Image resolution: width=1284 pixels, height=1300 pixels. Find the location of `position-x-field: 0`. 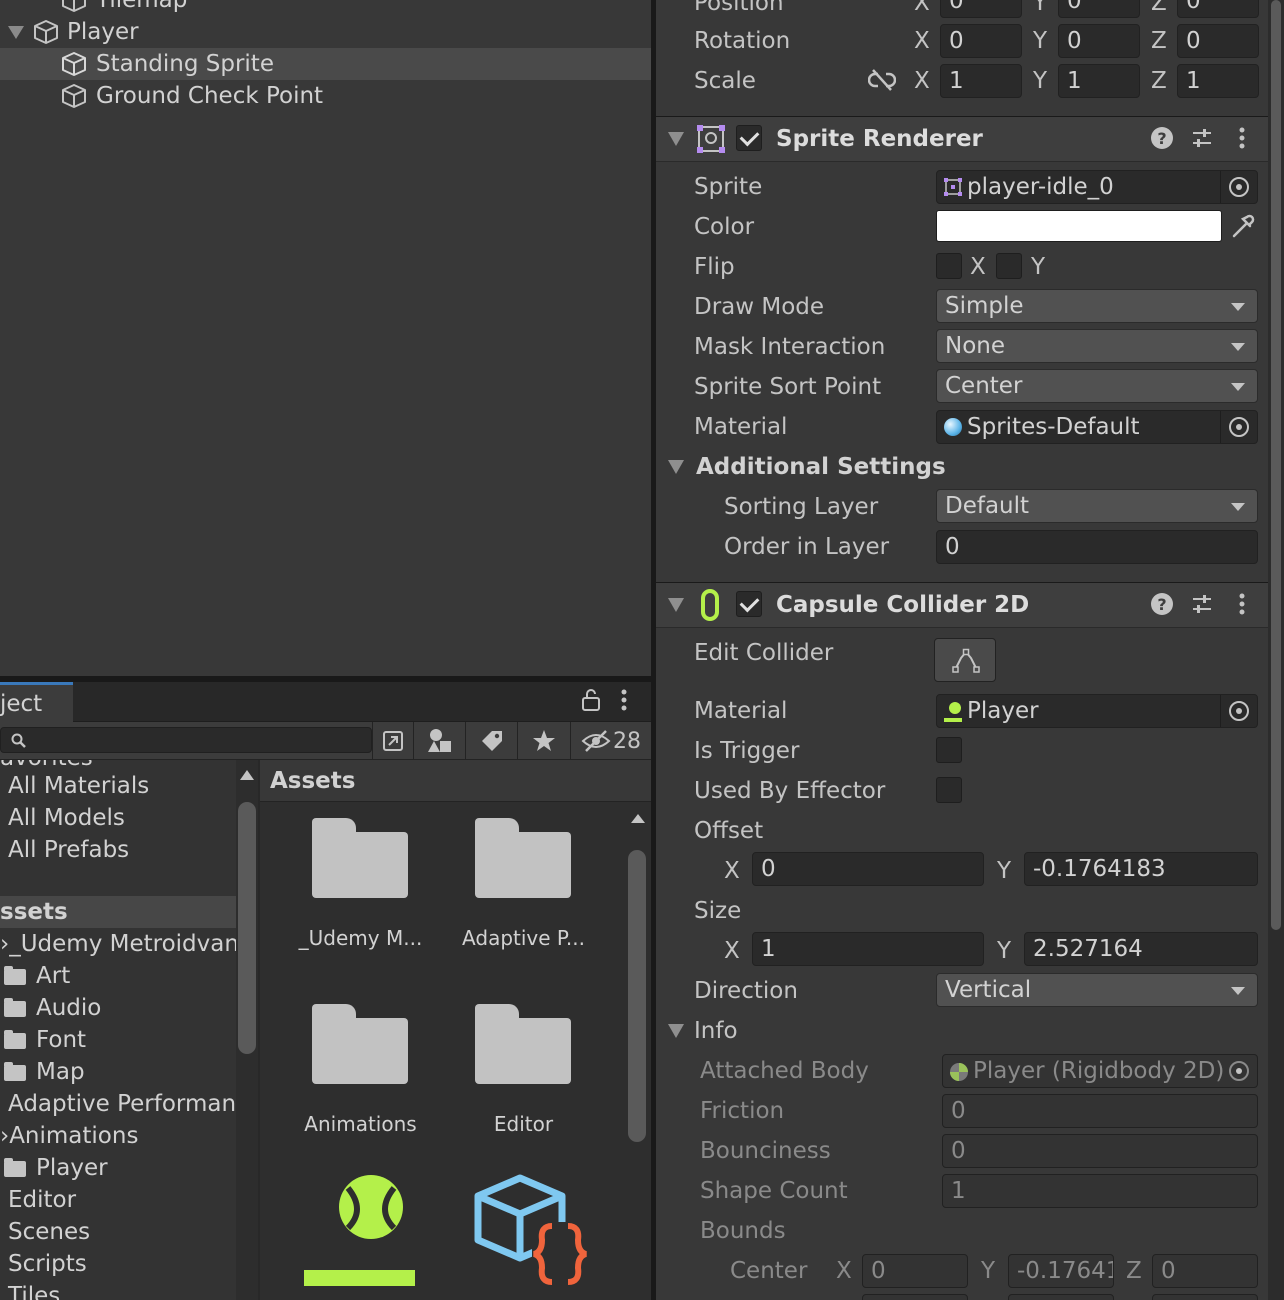

position-x-field: 0 is located at coordinates (981, 9).